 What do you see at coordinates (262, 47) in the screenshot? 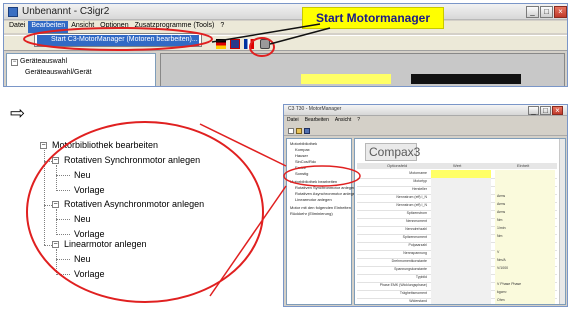
I see `highlight-ellipse-icon` at bounding box center [262, 47].